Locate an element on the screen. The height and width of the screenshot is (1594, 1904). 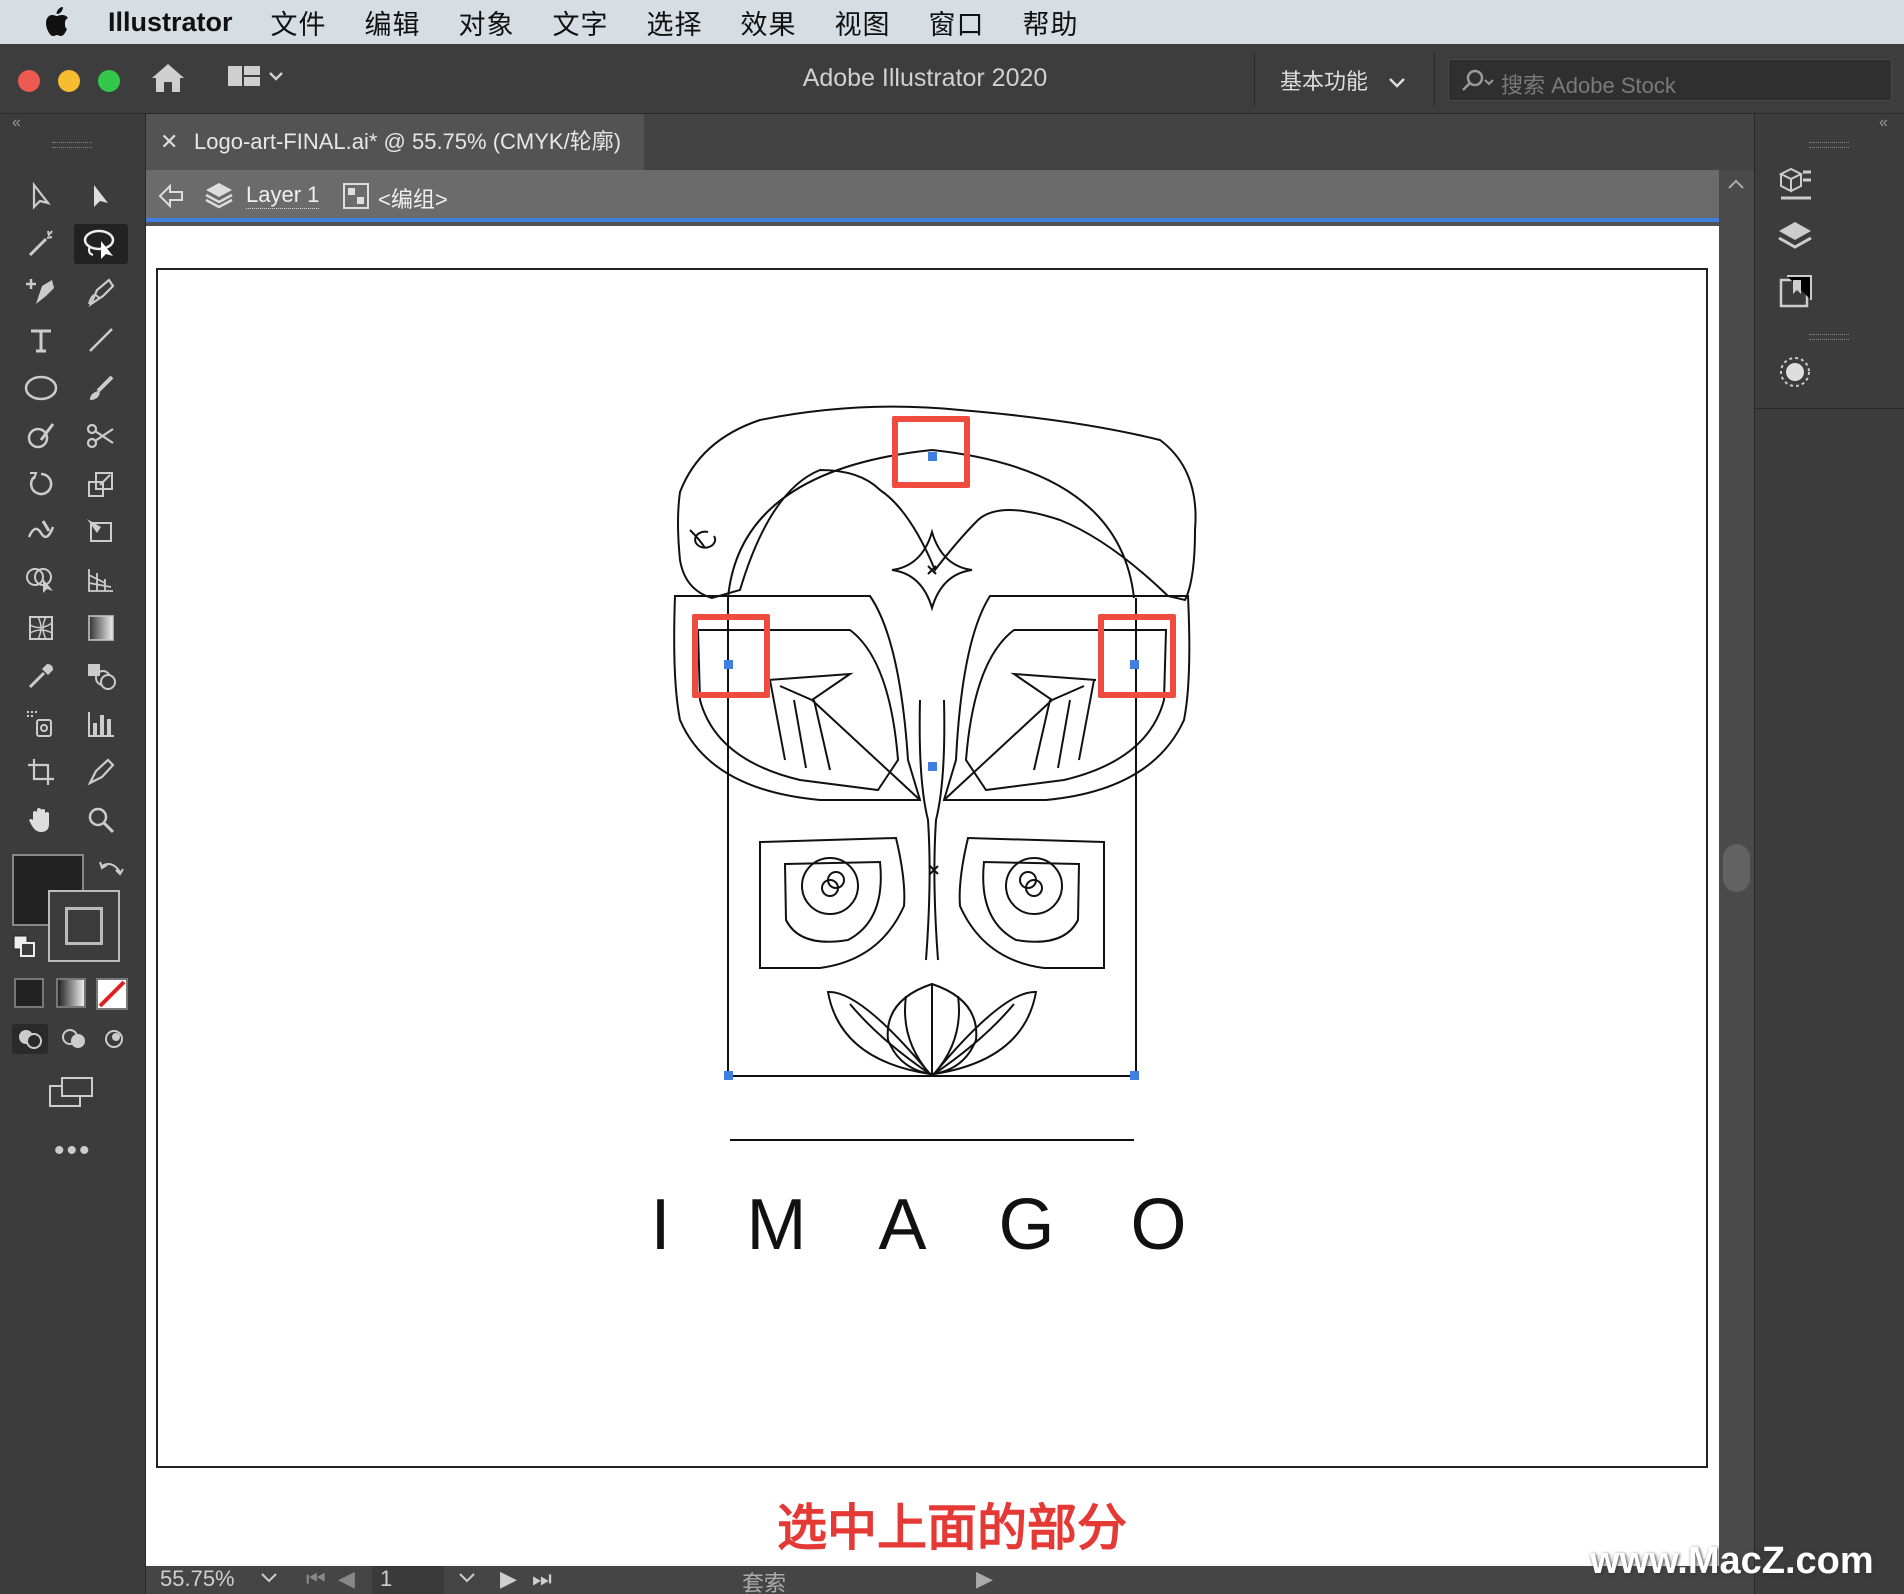
slice-tool-icon is located at coordinates (101, 772).